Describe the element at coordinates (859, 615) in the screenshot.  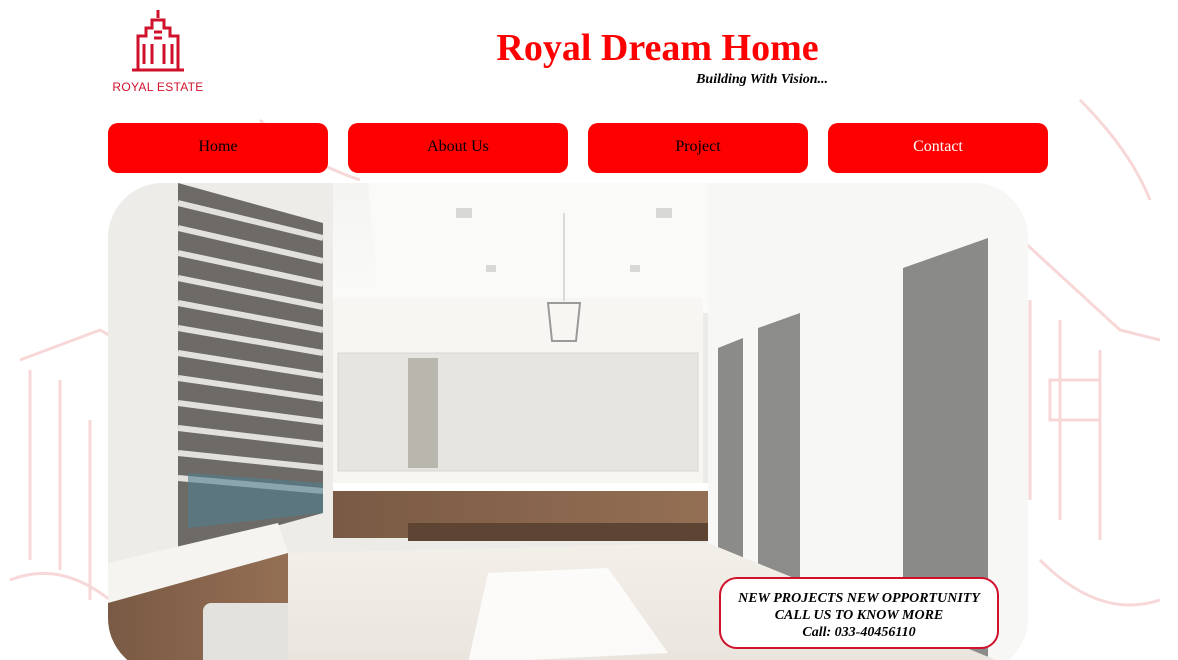
I see `promo-line-2: CALL US TO KNOW MORE` at that location.